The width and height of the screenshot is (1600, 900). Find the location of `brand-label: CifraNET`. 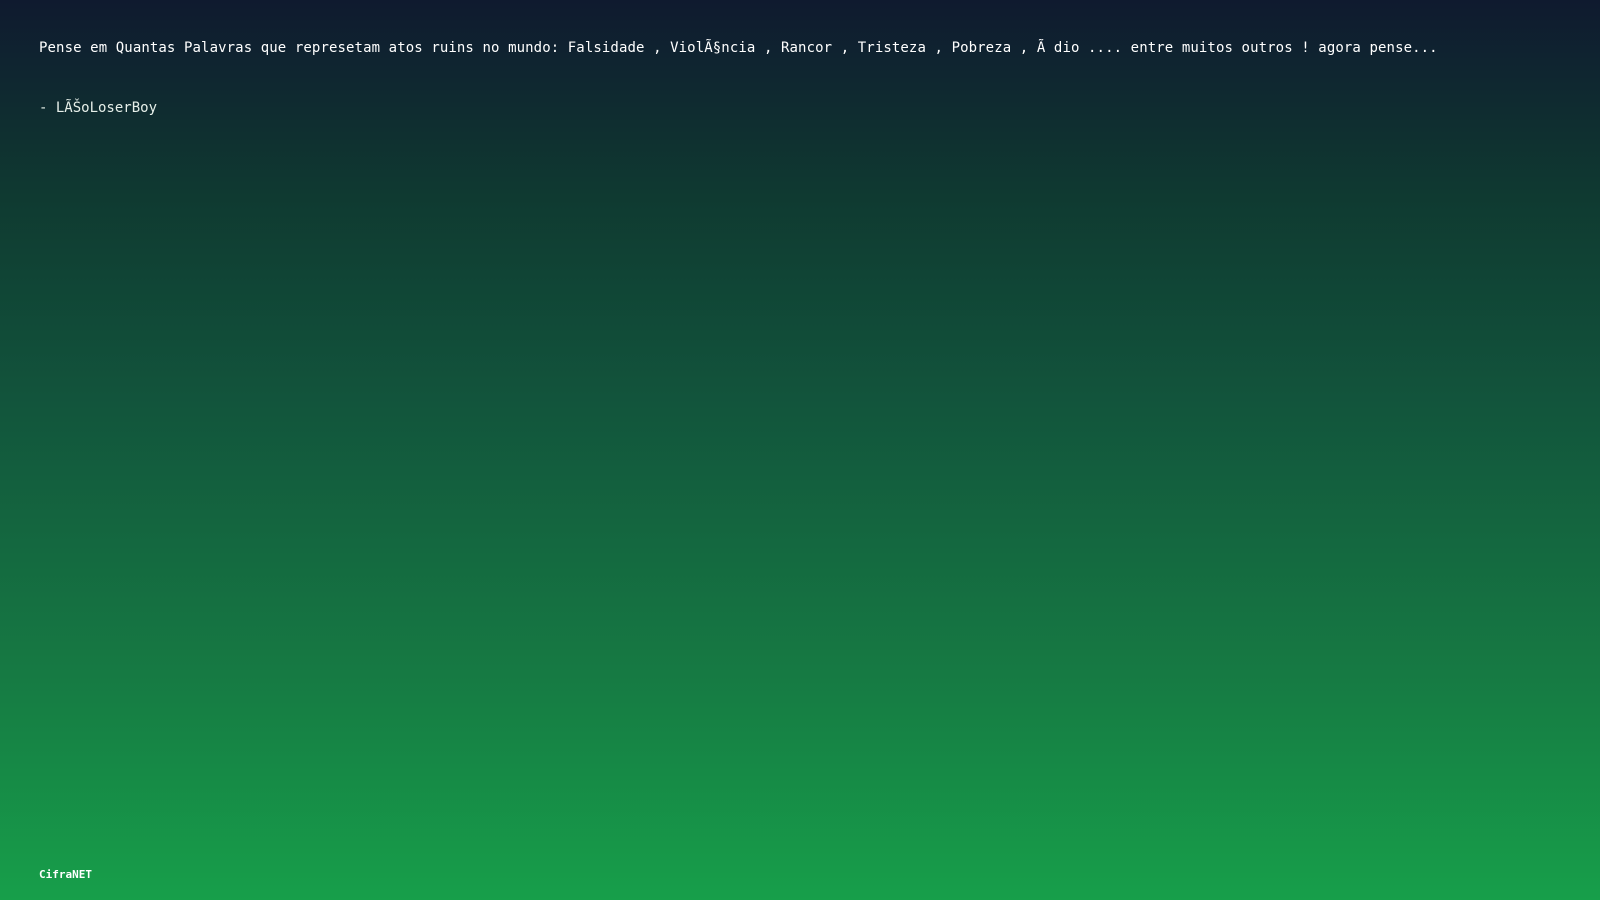

brand-label: CifraNET is located at coordinates (65, 874).